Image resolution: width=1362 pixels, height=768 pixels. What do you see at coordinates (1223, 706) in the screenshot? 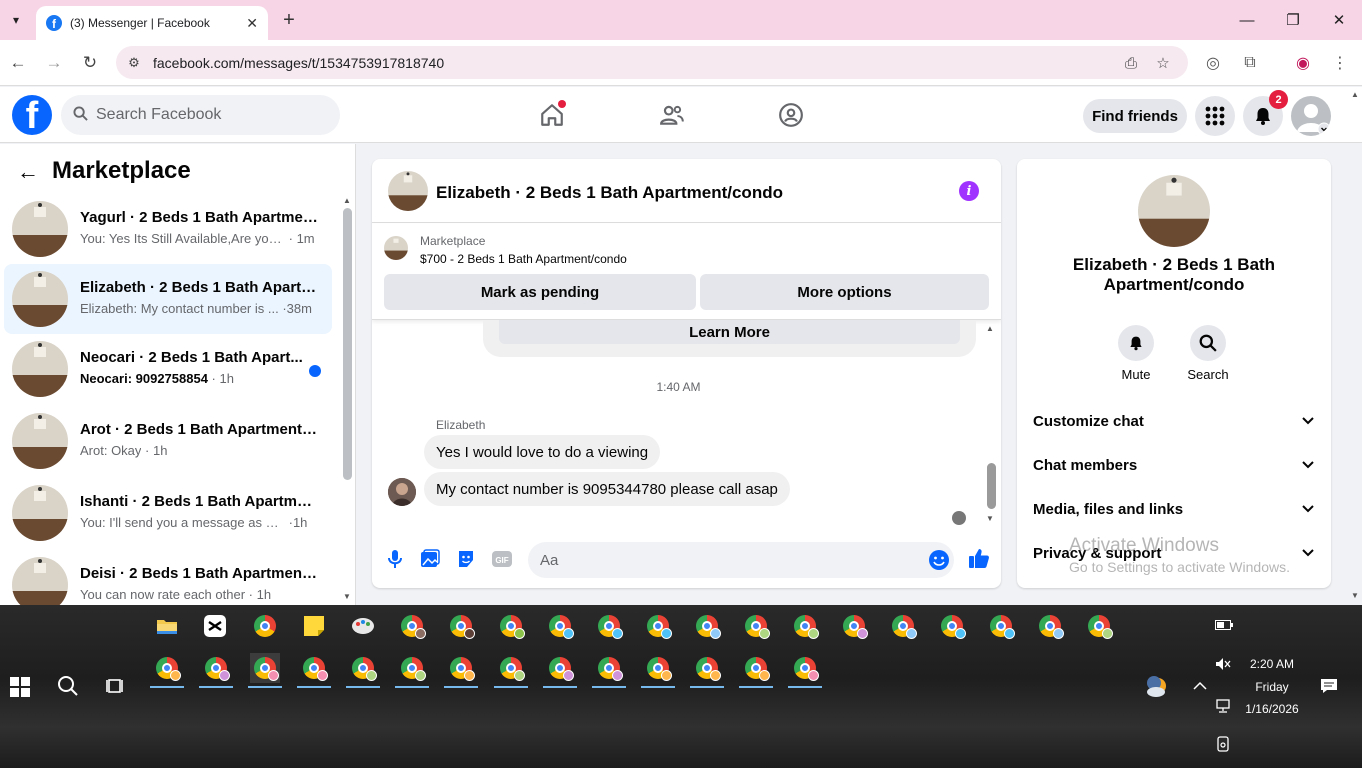
I see `network-icon` at bounding box center [1223, 706].